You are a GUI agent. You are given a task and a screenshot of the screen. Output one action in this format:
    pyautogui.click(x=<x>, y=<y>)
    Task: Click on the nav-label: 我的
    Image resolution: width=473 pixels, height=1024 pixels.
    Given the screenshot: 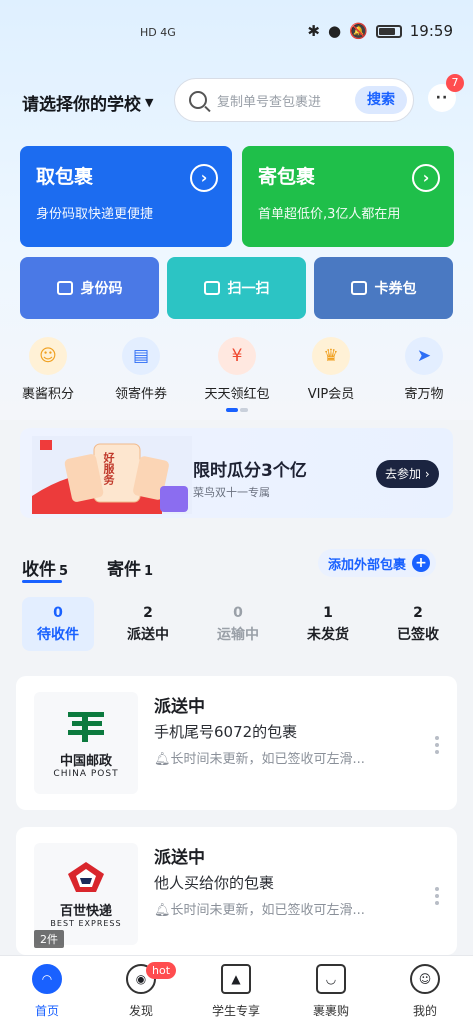 What is the action you would take?
    pyautogui.click(x=424, y=1011)
    